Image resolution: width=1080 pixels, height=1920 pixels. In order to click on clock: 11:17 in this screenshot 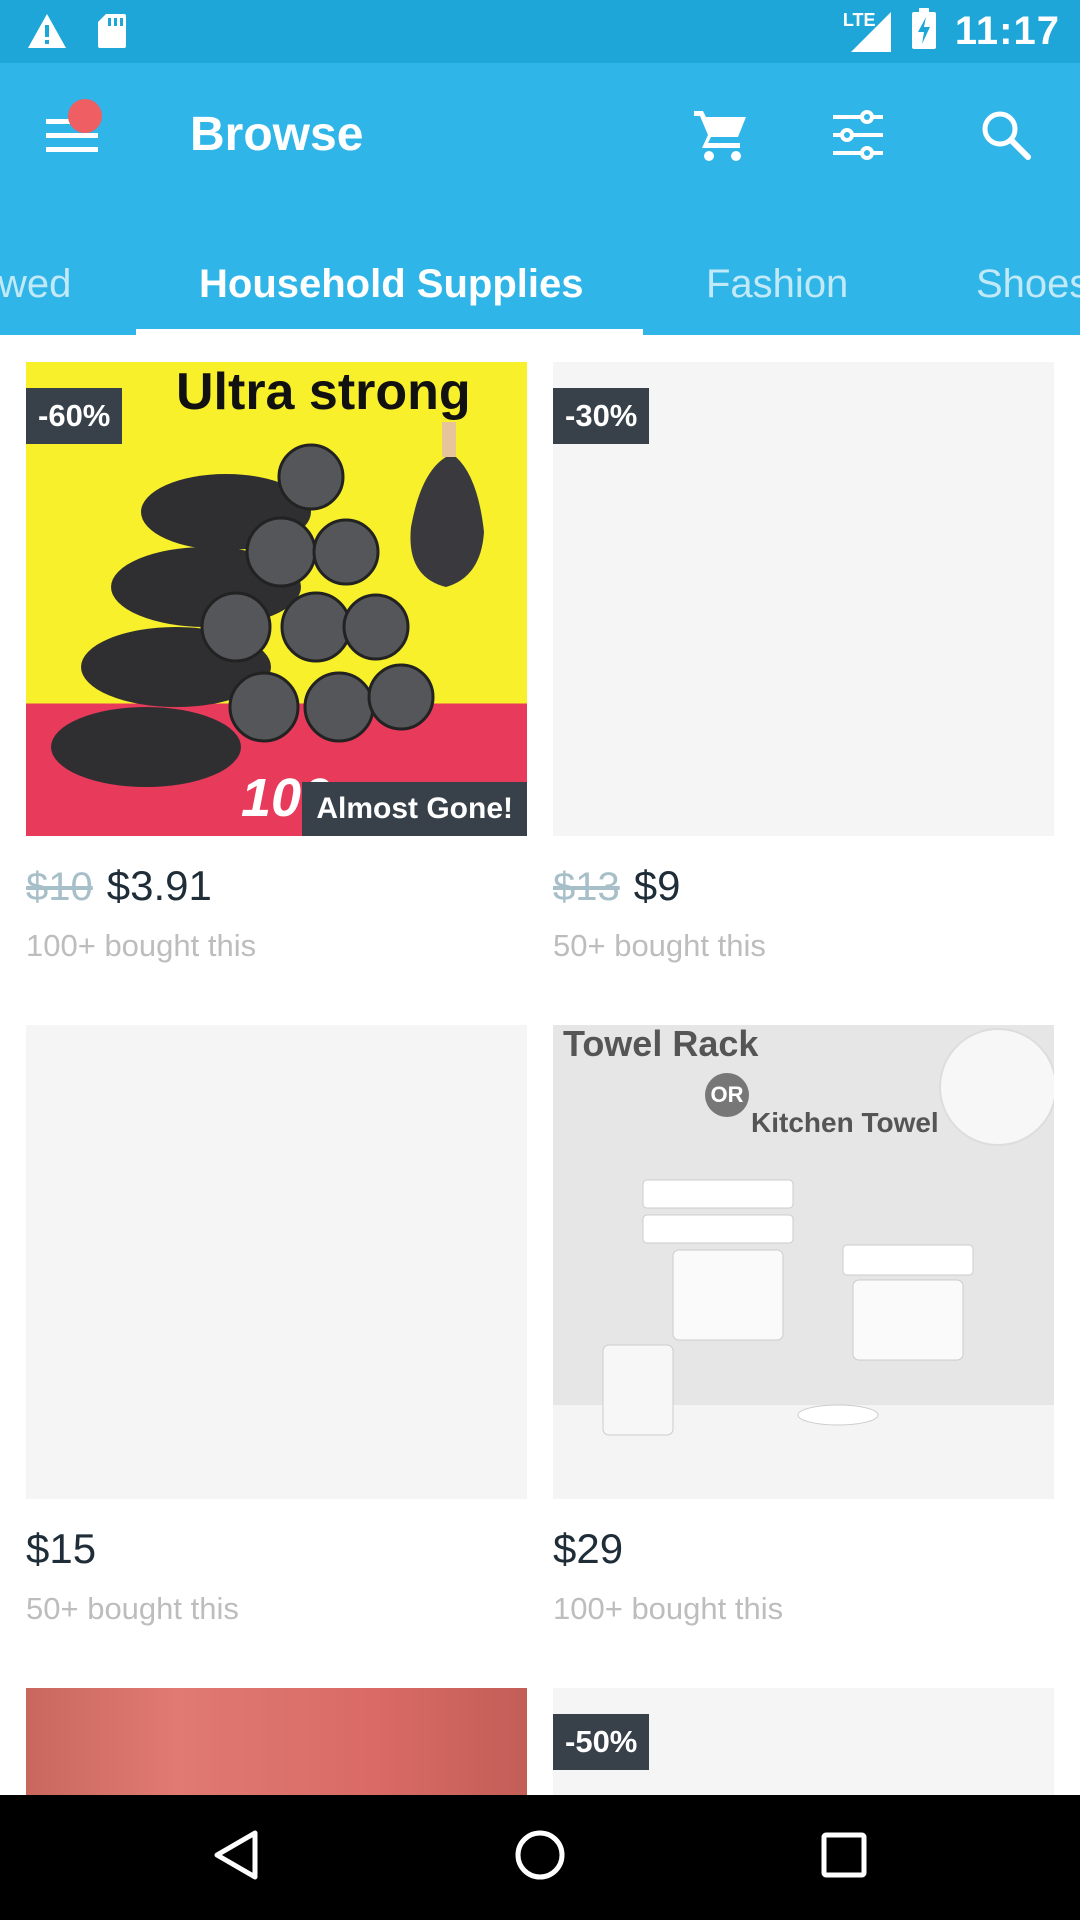, I will do `click(1007, 31)`.